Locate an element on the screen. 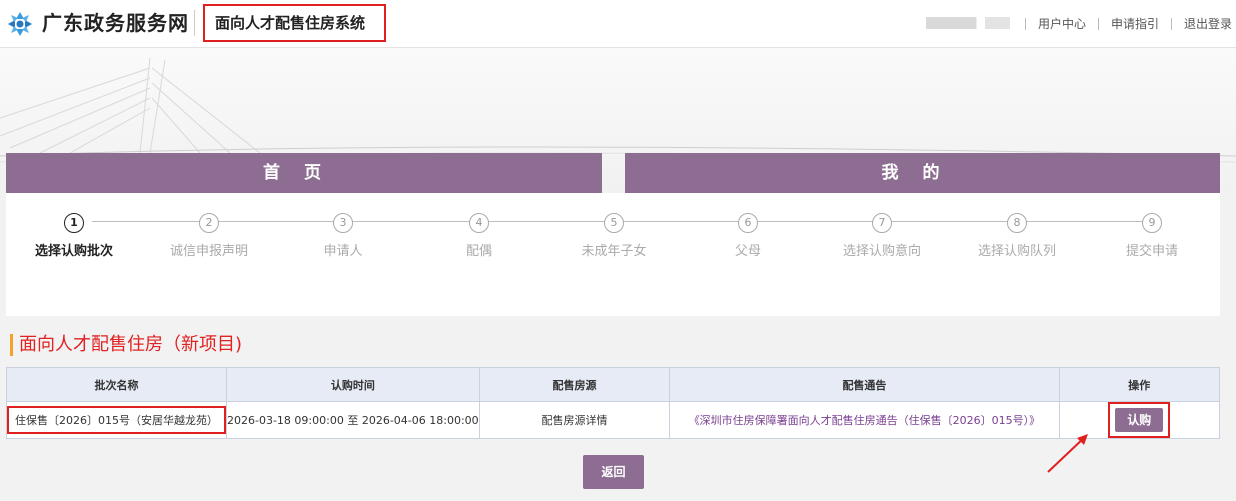 The height and width of the screenshot is (501, 1236). brand-name: 广东政务服务网 is located at coordinates (115, 23).